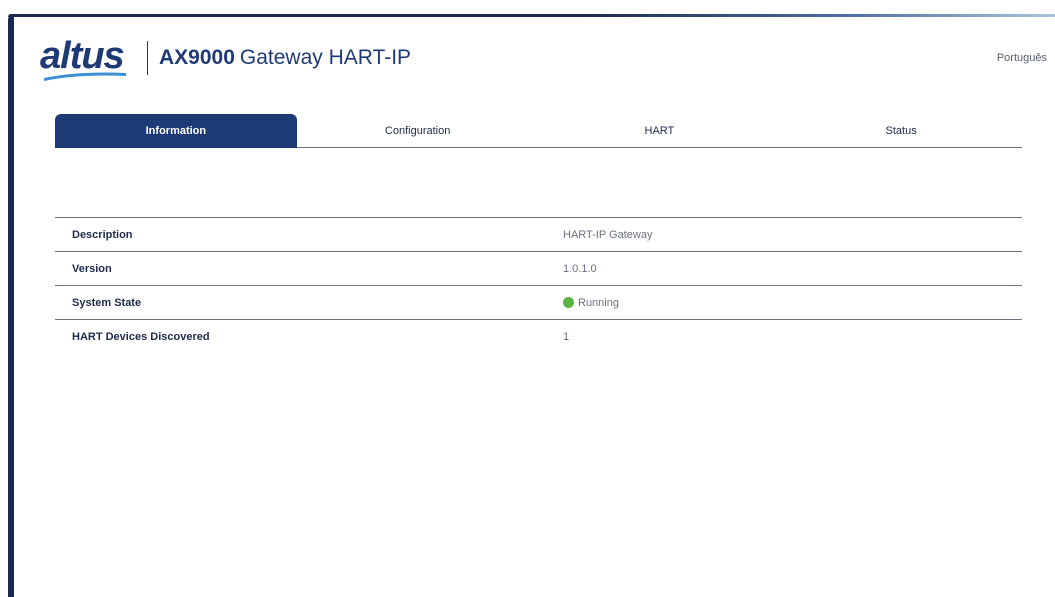 The height and width of the screenshot is (597, 1055). I want to click on row-label: System State, so click(107, 302).